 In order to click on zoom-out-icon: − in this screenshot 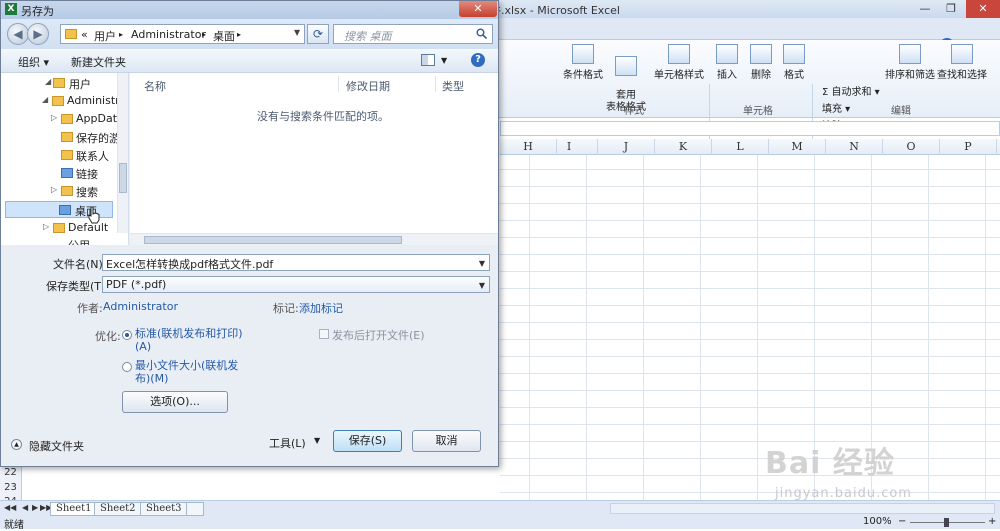, I will do `click(902, 521)`.